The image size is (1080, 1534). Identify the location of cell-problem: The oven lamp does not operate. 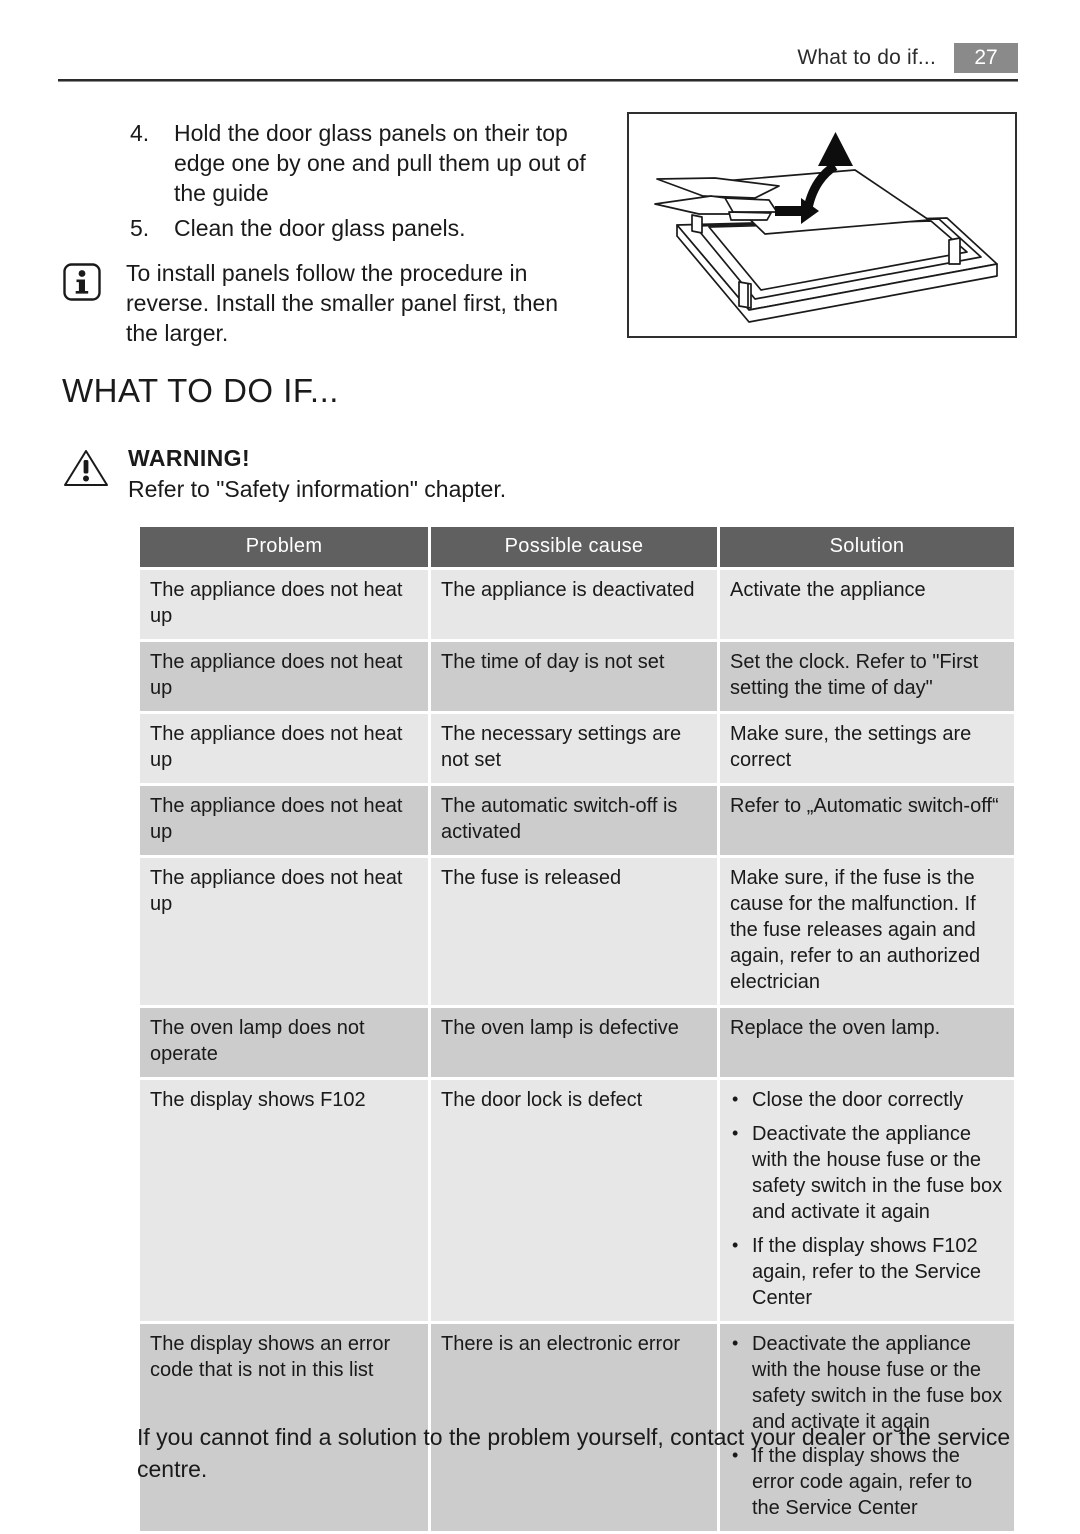
(284, 1042).